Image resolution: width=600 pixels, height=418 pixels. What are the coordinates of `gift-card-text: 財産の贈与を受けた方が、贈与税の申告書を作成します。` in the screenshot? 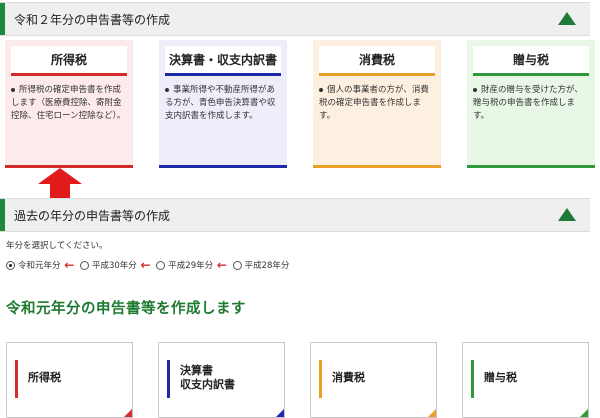 It's located at (528, 103).